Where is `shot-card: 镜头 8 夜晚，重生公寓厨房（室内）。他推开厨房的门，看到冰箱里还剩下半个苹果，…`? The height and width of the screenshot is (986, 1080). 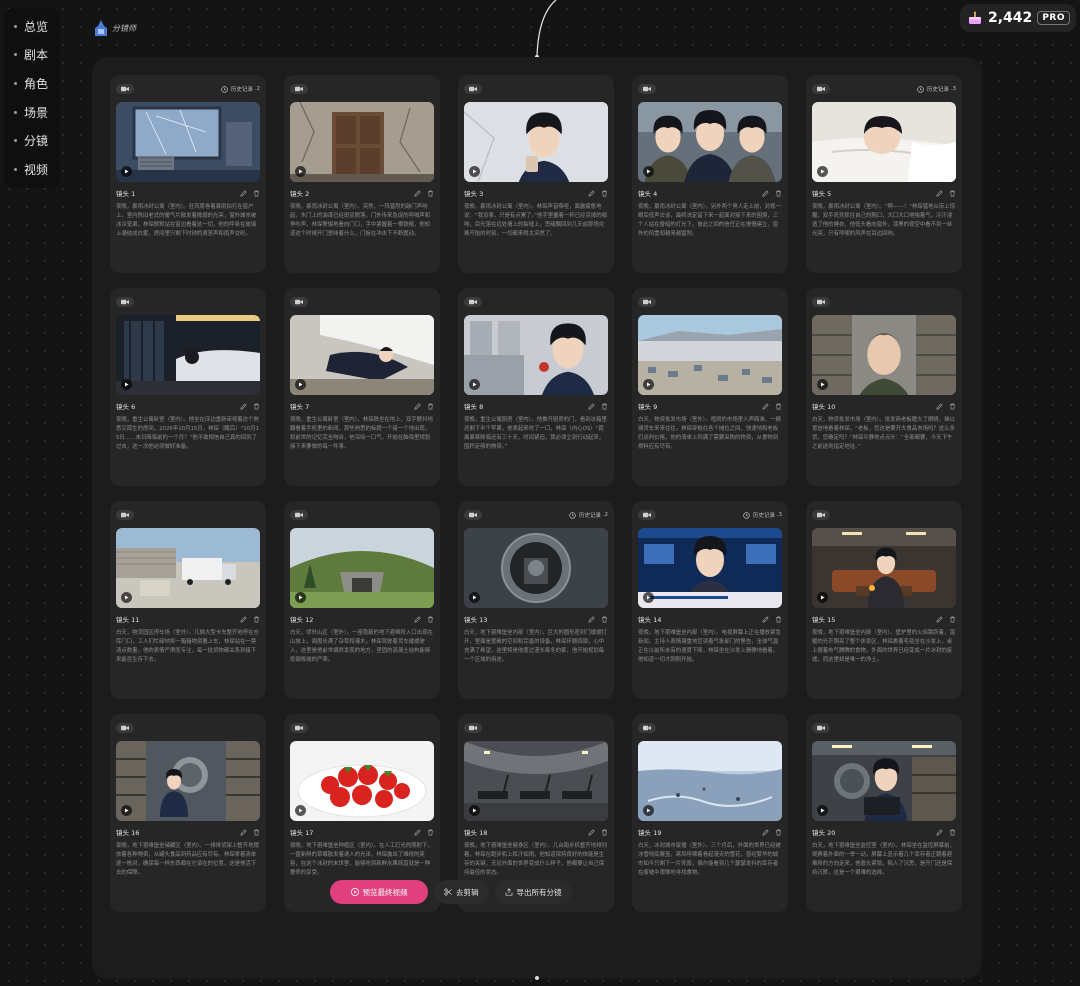 shot-card: 镜头 8 夜晚，重生公寓厨房（室内）。他推开厨房的门，看到冰箱里还剩下半个苹果，… is located at coordinates (536, 387).